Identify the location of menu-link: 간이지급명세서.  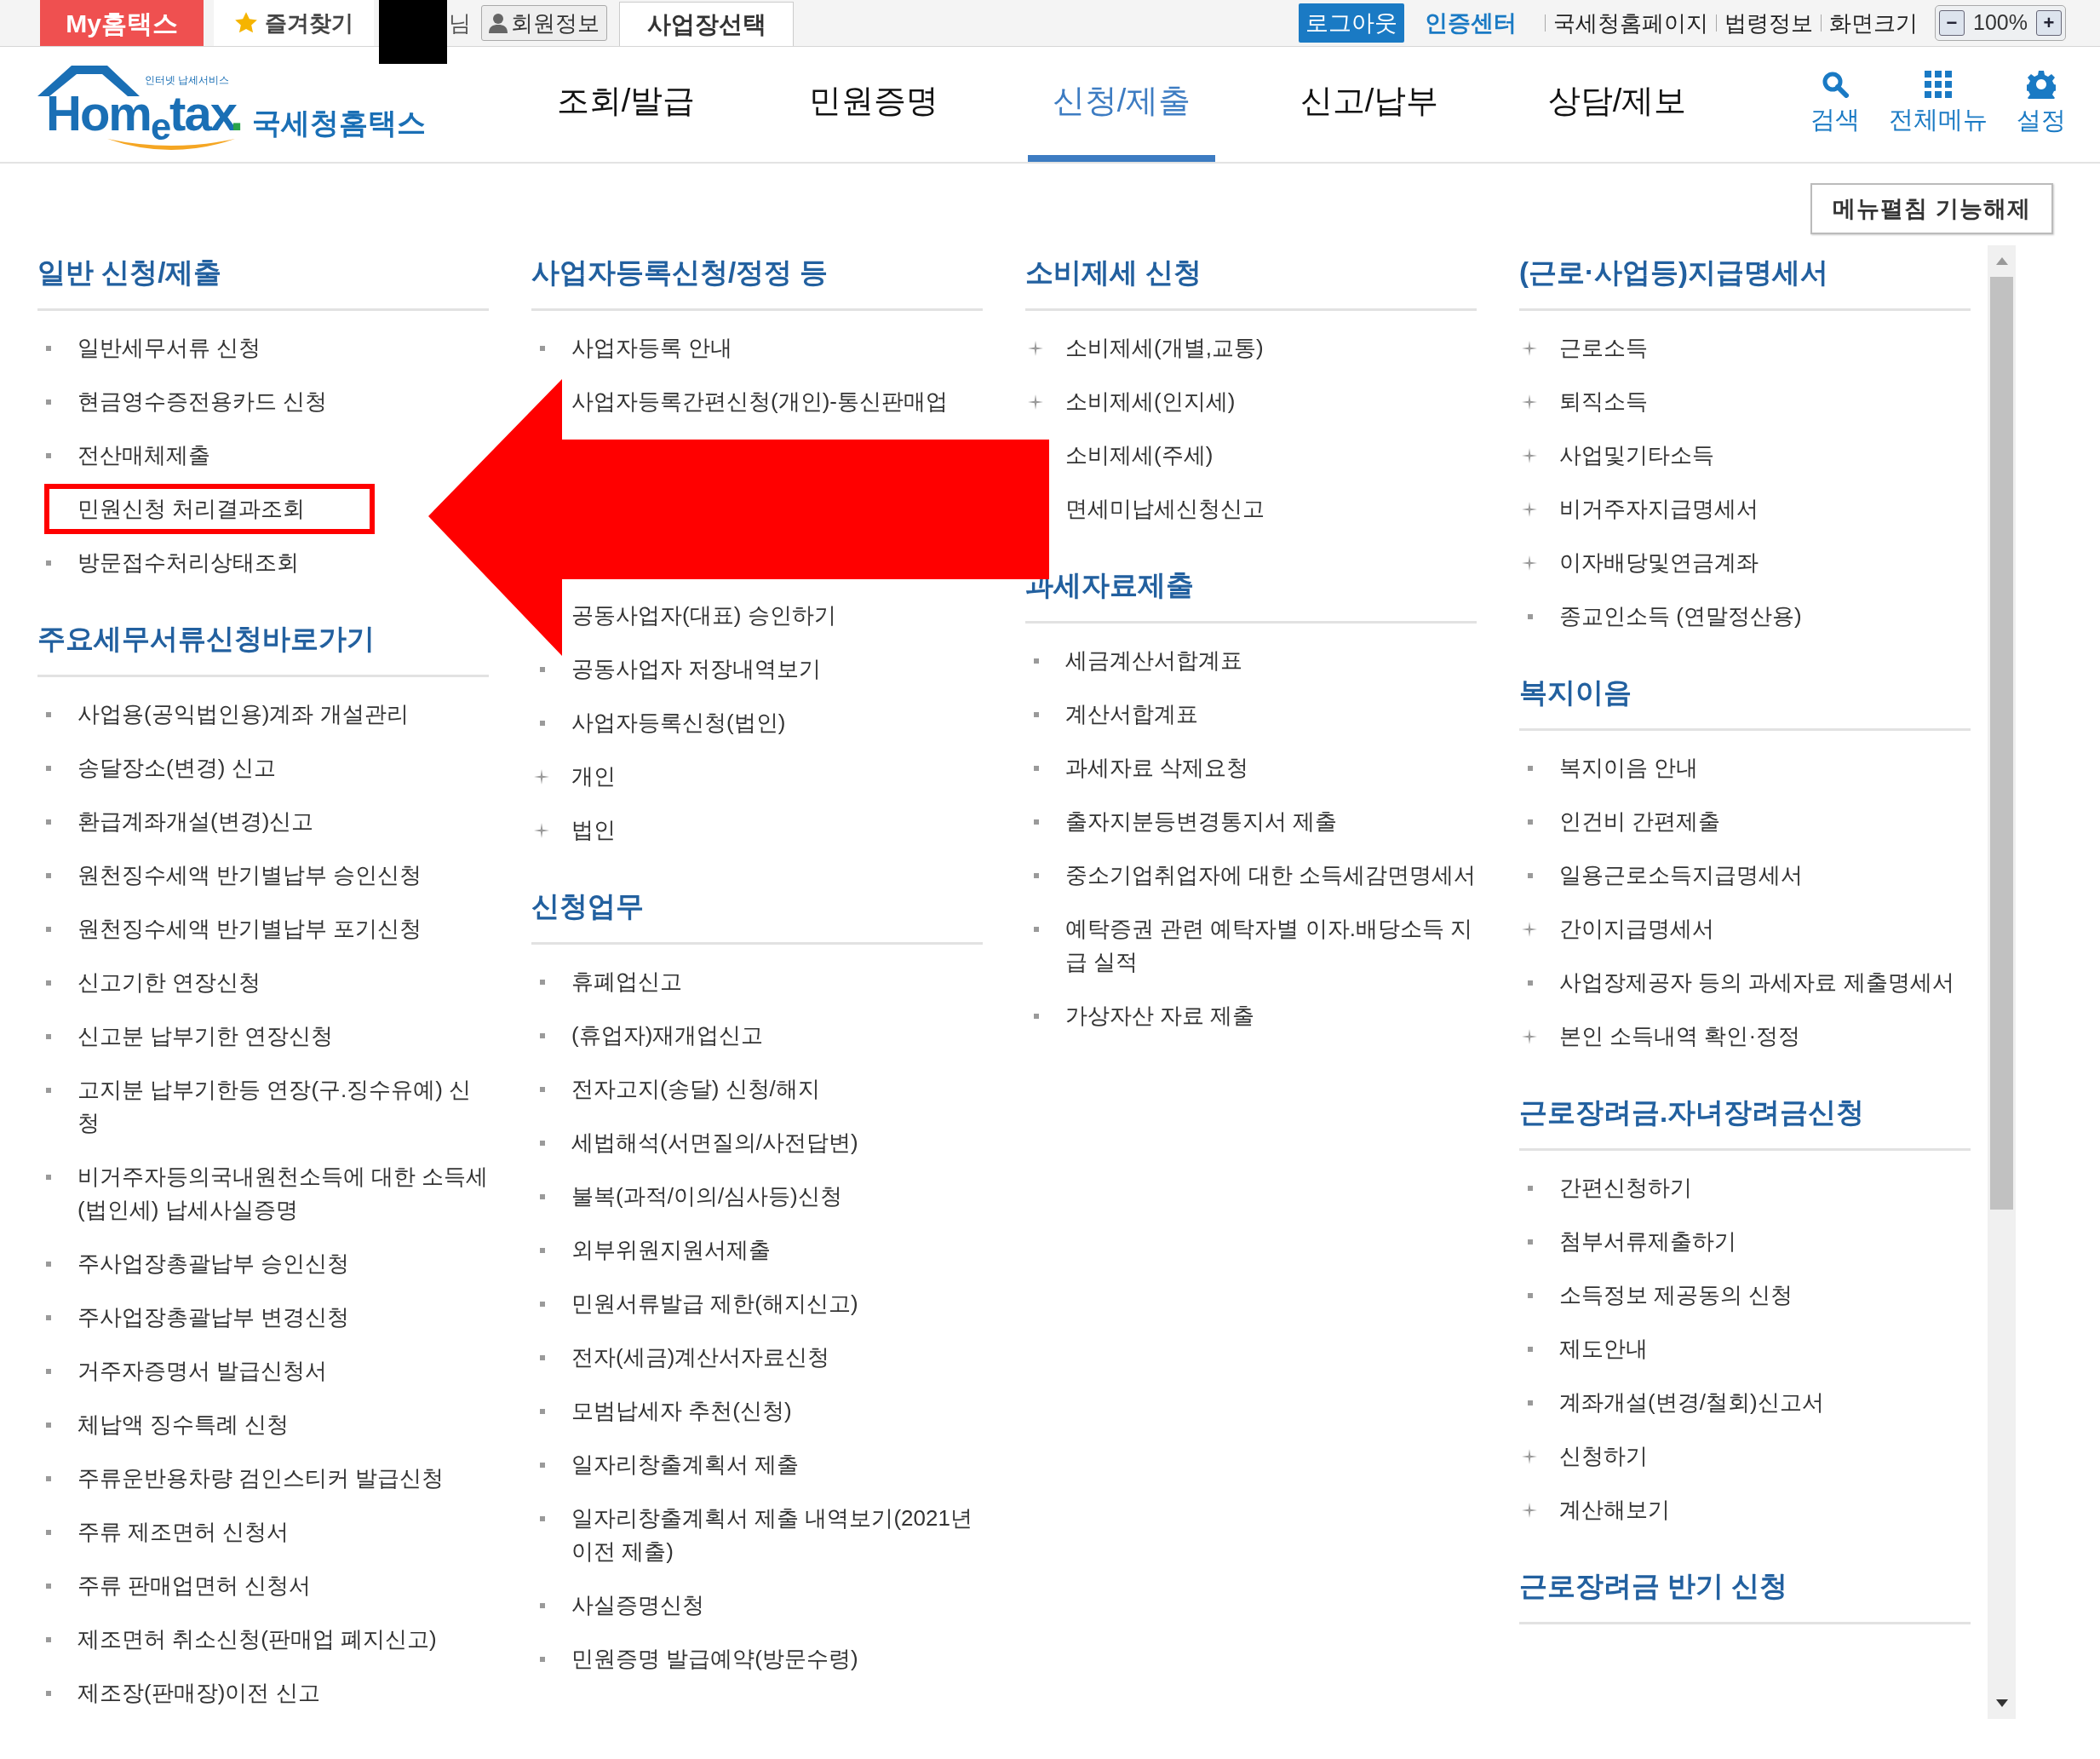
(1636, 929).